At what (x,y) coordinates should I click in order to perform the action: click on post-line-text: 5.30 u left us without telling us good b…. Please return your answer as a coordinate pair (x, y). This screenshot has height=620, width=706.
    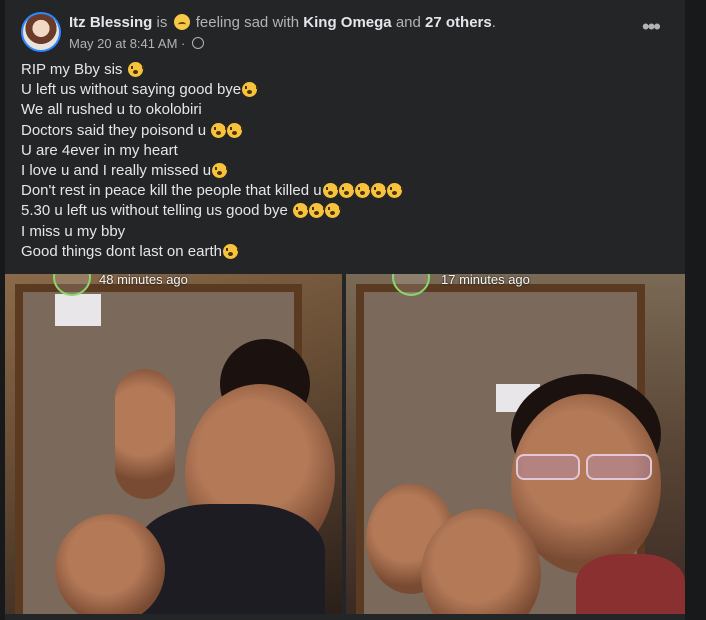
    Looking at the image, I should click on (157, 211).